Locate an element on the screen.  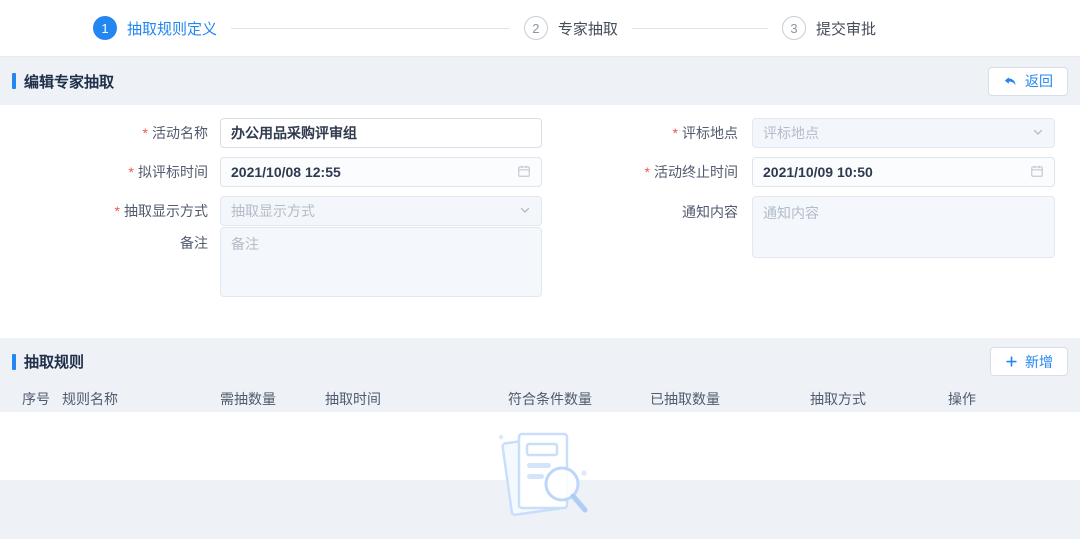
column-header-matching-count: 符合条件数量 is located at coordinates (550, 398).